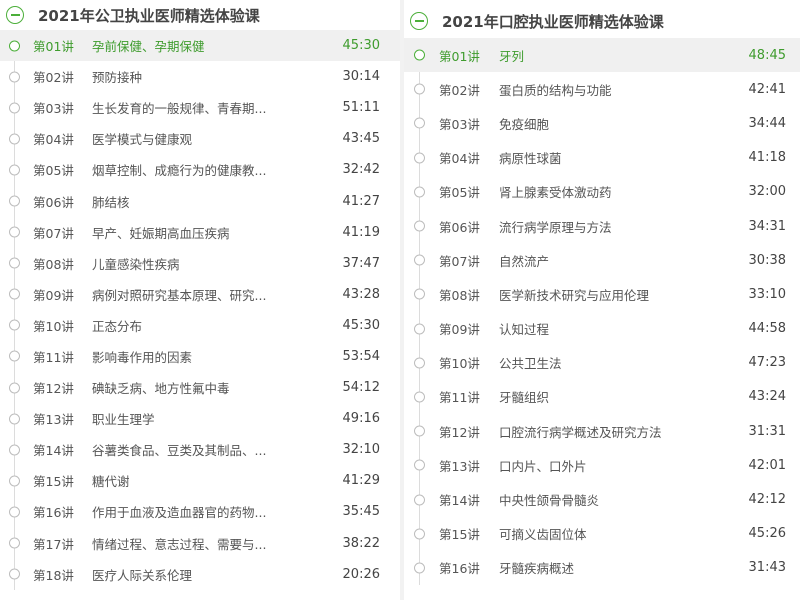 The height and width of the screenshot is (600, 800). Describe the element at coordinates (602, 465) in the screenshot. I see `lecture-item: 第13讲 口内片、口外片 42:01` at that location.